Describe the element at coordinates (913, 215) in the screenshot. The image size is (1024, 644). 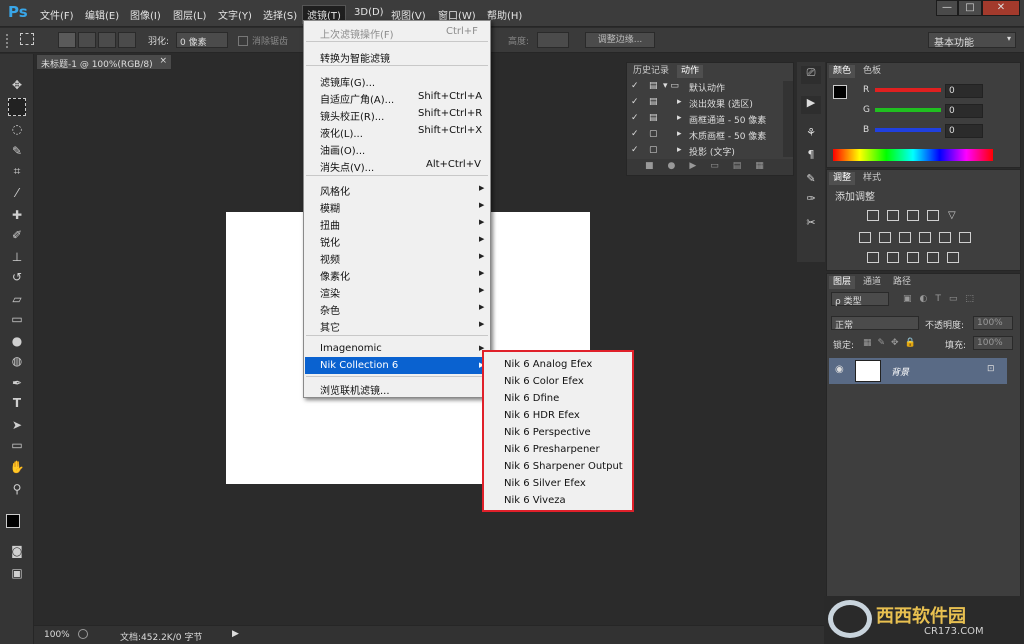
I see `curves-icon` at that location.